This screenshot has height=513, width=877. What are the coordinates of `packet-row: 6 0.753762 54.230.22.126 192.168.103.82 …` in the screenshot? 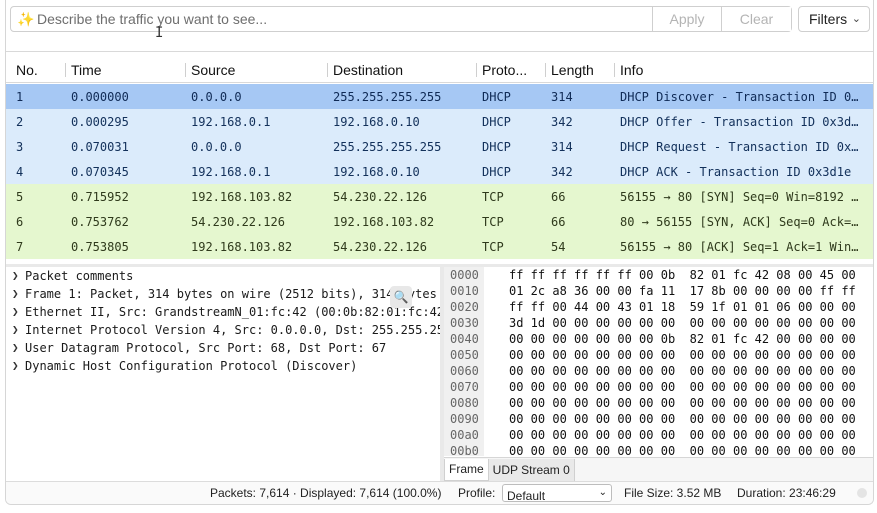 It's located at (439, 221).